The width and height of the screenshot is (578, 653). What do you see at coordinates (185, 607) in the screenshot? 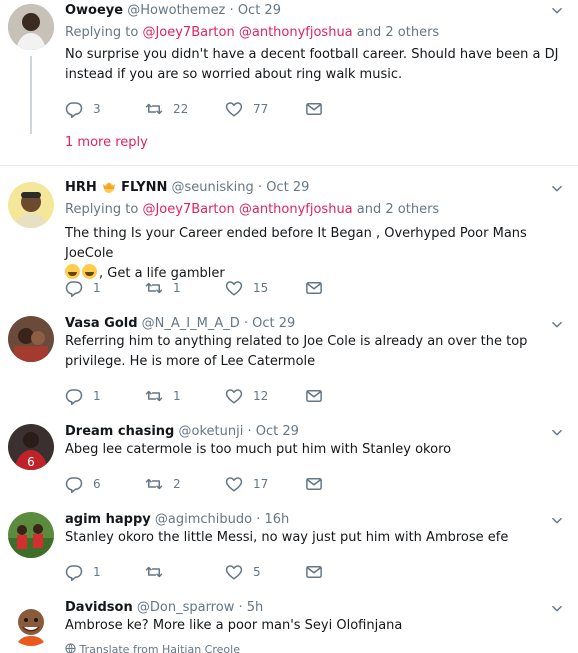
I see `user-handle: @Don_sparrow` at bounding box center [185, 607].